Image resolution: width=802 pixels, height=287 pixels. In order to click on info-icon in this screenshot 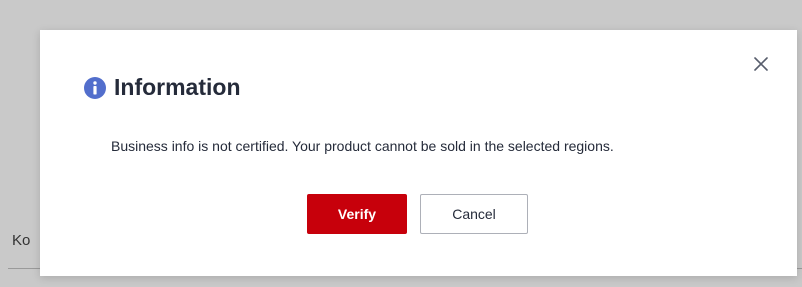, I will do `click(95, 87)`.